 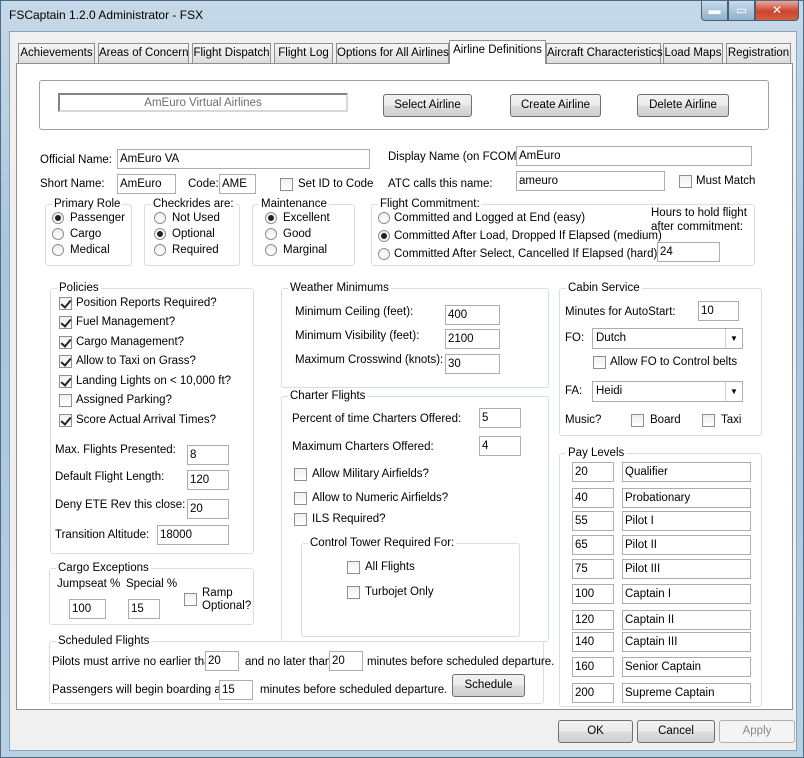 What do you see at coordinates (500, 446) in the screenshot?
I see `max-charters-input: 4` at bounding box center [500, 446].